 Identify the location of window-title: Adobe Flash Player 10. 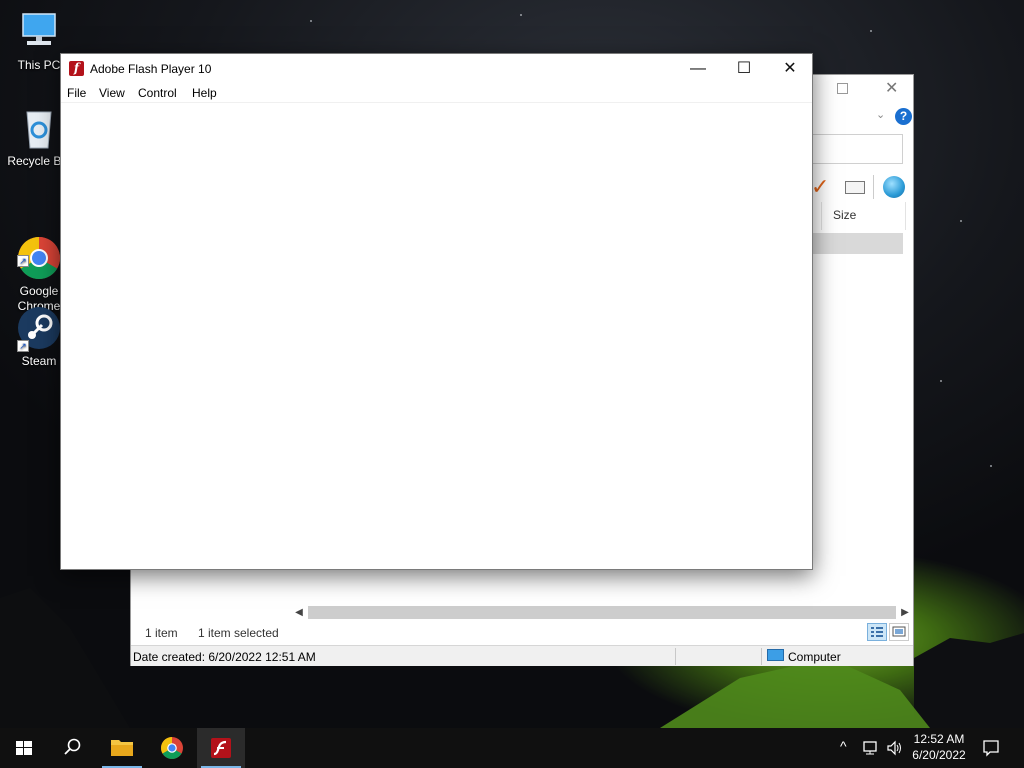
(151, 69).